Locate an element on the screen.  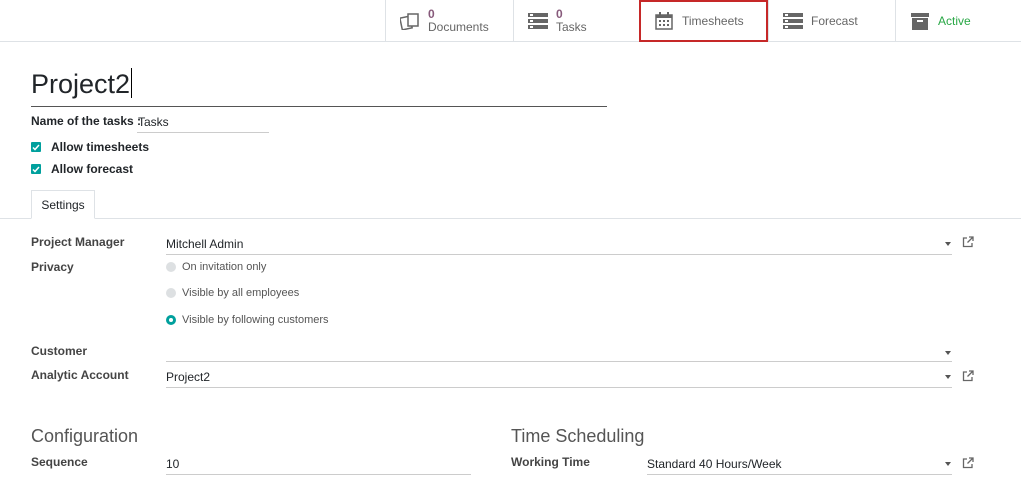
privacy-option-employees: Visible by all employees is located at coordinates (232, 293).